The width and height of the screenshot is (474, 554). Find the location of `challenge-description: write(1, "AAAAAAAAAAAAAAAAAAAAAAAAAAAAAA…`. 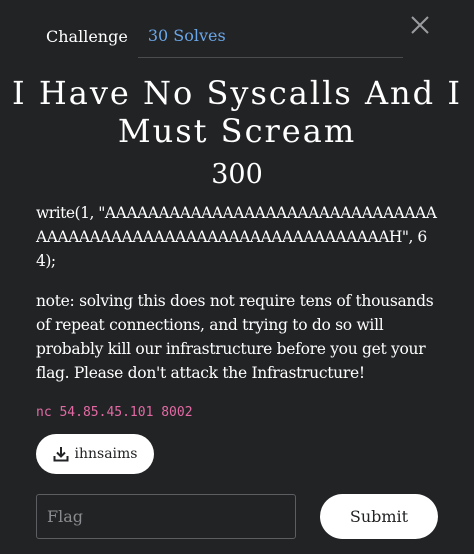

challenge-description: write(1, "AAAAAAAAAAAAAAAAAAAAAAAAAAAAAA… is located at coordinates (236, 237).